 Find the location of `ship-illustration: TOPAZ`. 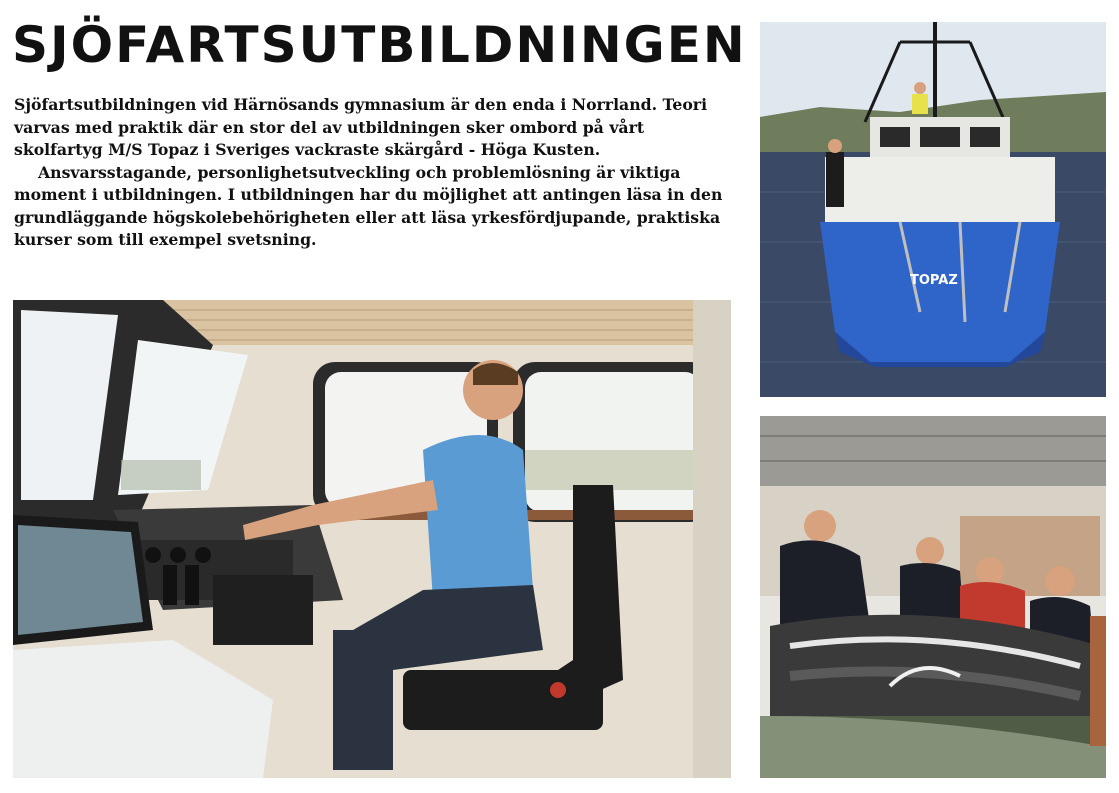

ship-illustration: TOPAZ is located at coordinates (933, 209).